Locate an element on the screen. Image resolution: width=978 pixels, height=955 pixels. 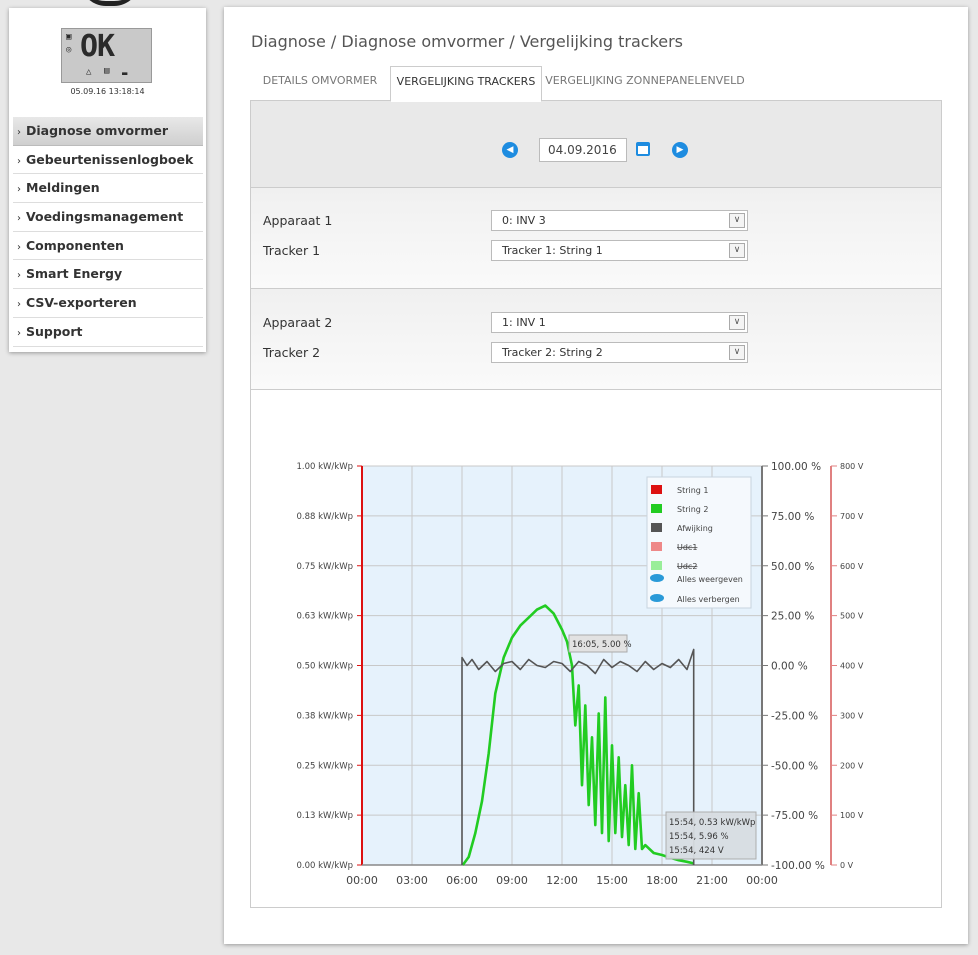
tracker2-label: Tracker 2 is located at coordinates (292, 352).